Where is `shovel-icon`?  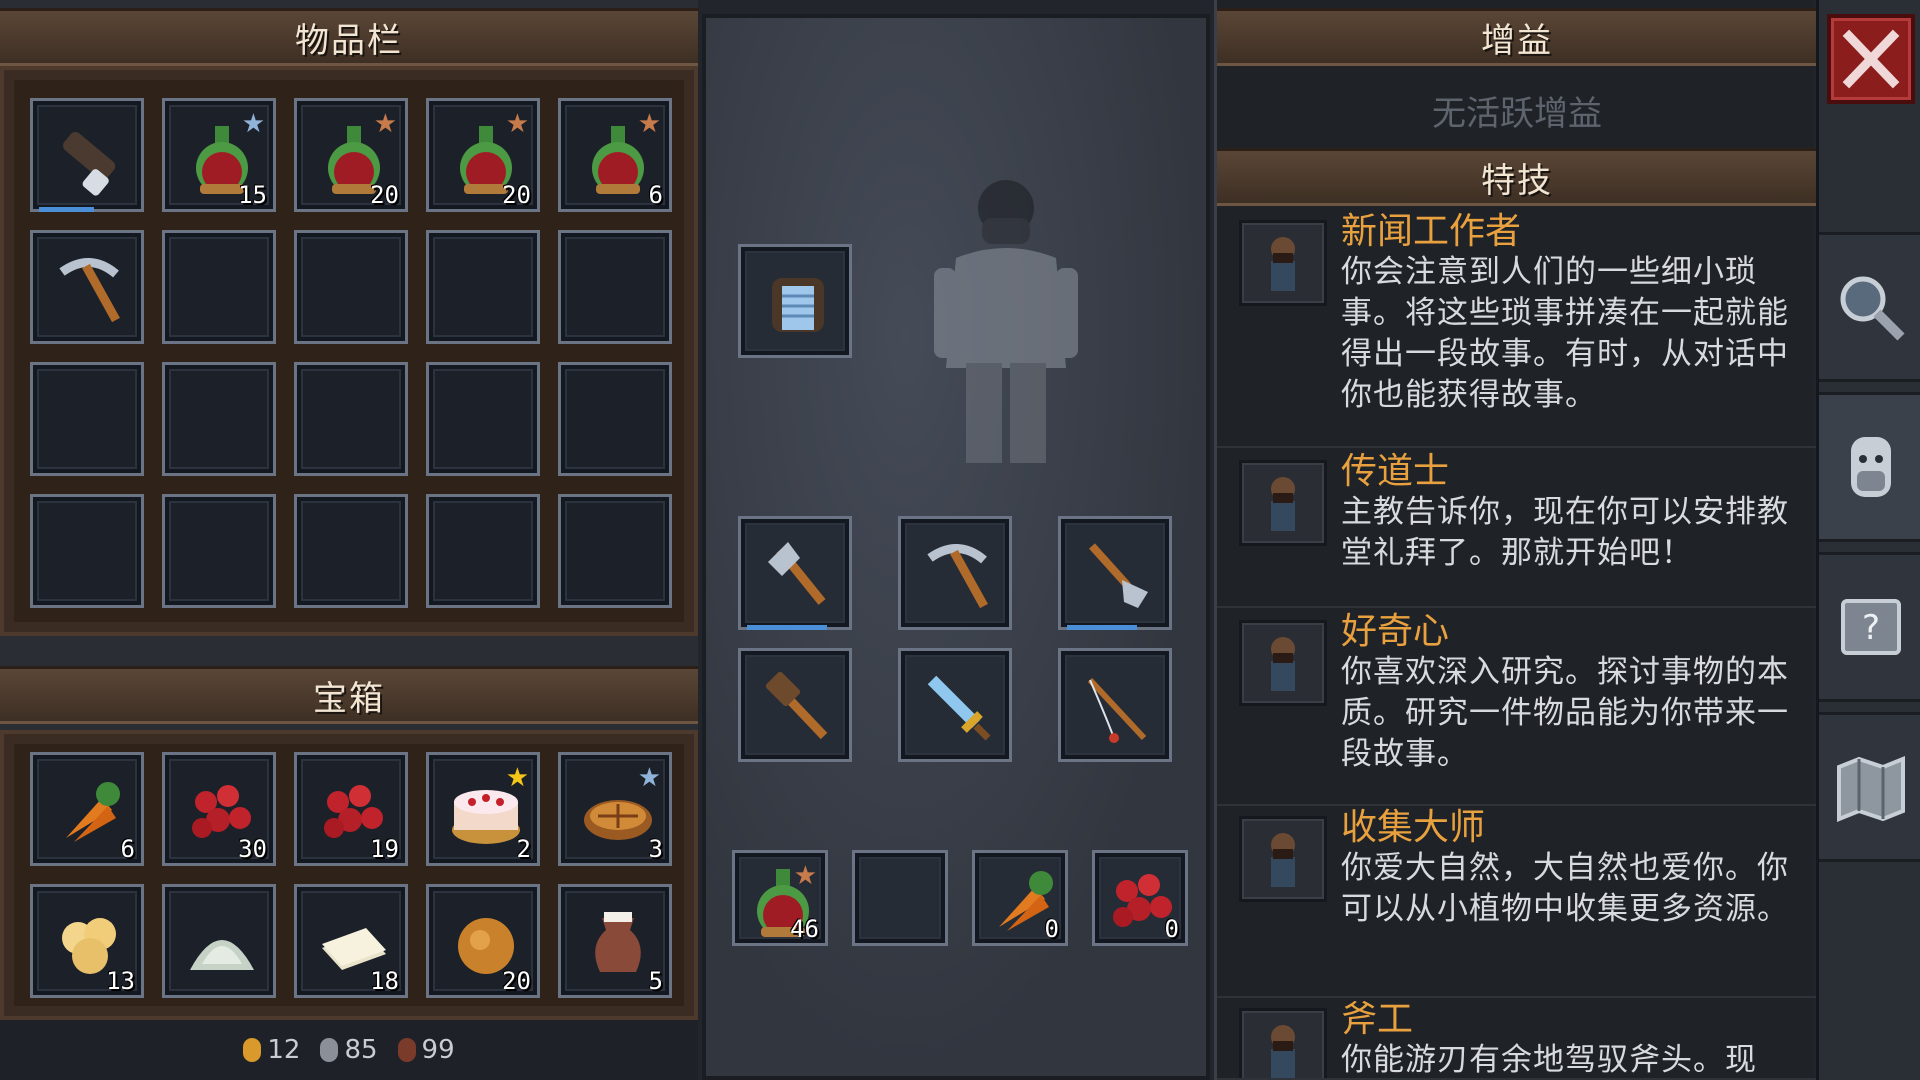 shovel-icon is located at coordinates (1118, 575).